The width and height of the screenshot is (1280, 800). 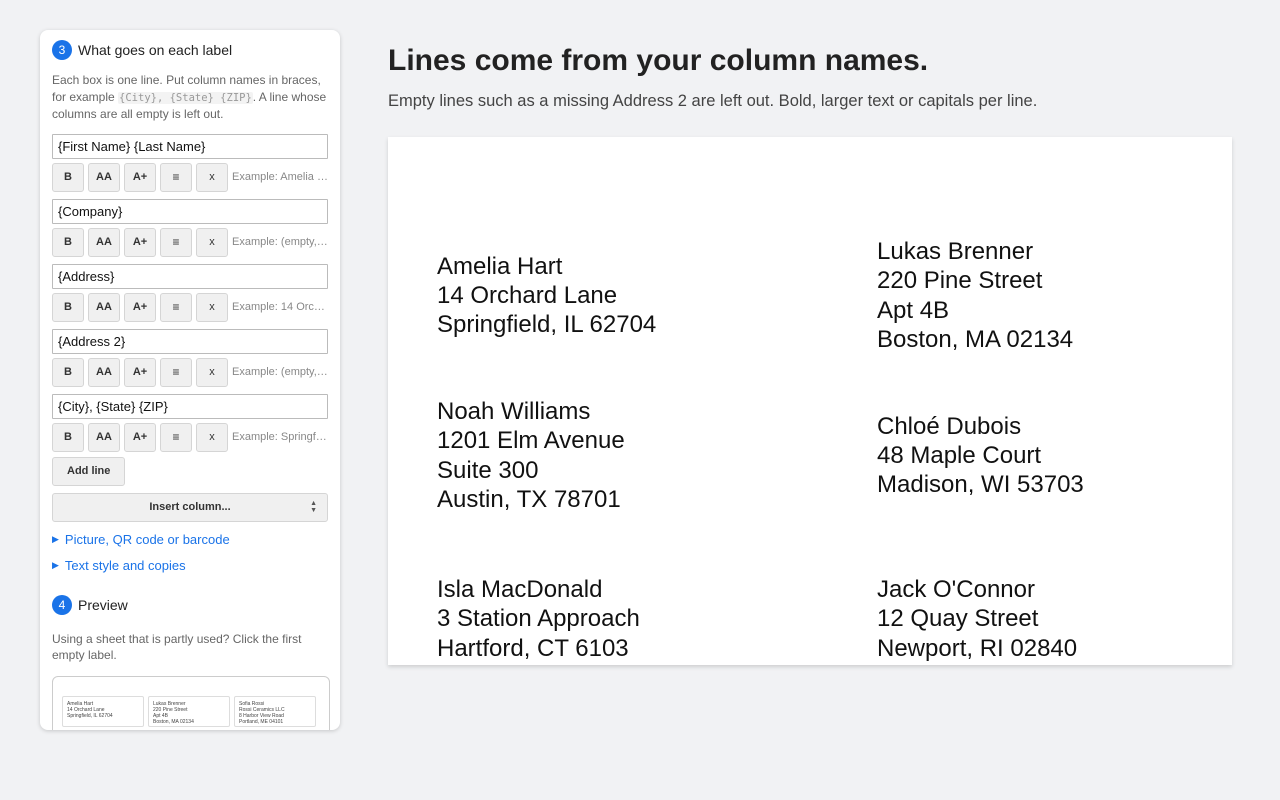 What do you see at coordinates (280, 437) in the screenshot?
I see `line-example-text: Example: Springfield, IL 62704` at bounding box center [280, 437].